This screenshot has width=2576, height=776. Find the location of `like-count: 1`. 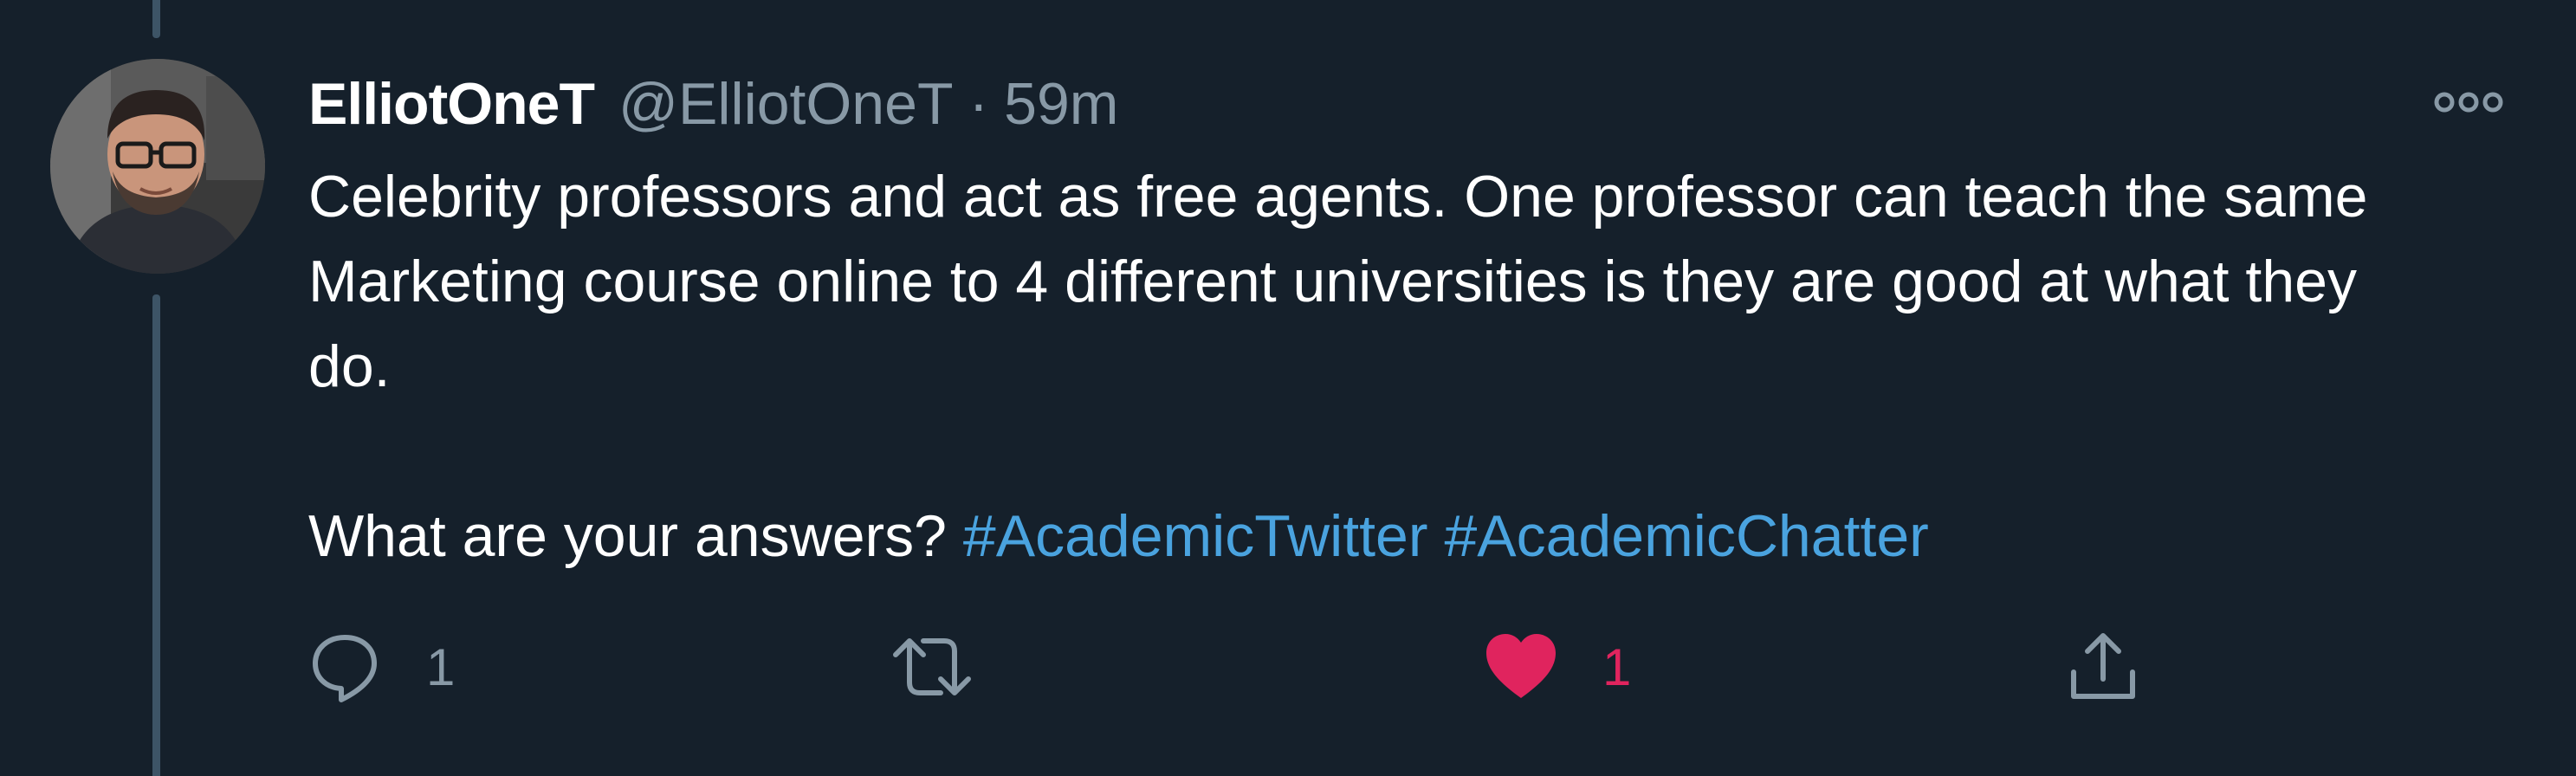

like-count: 1 is located at coordinates (1617, 666).